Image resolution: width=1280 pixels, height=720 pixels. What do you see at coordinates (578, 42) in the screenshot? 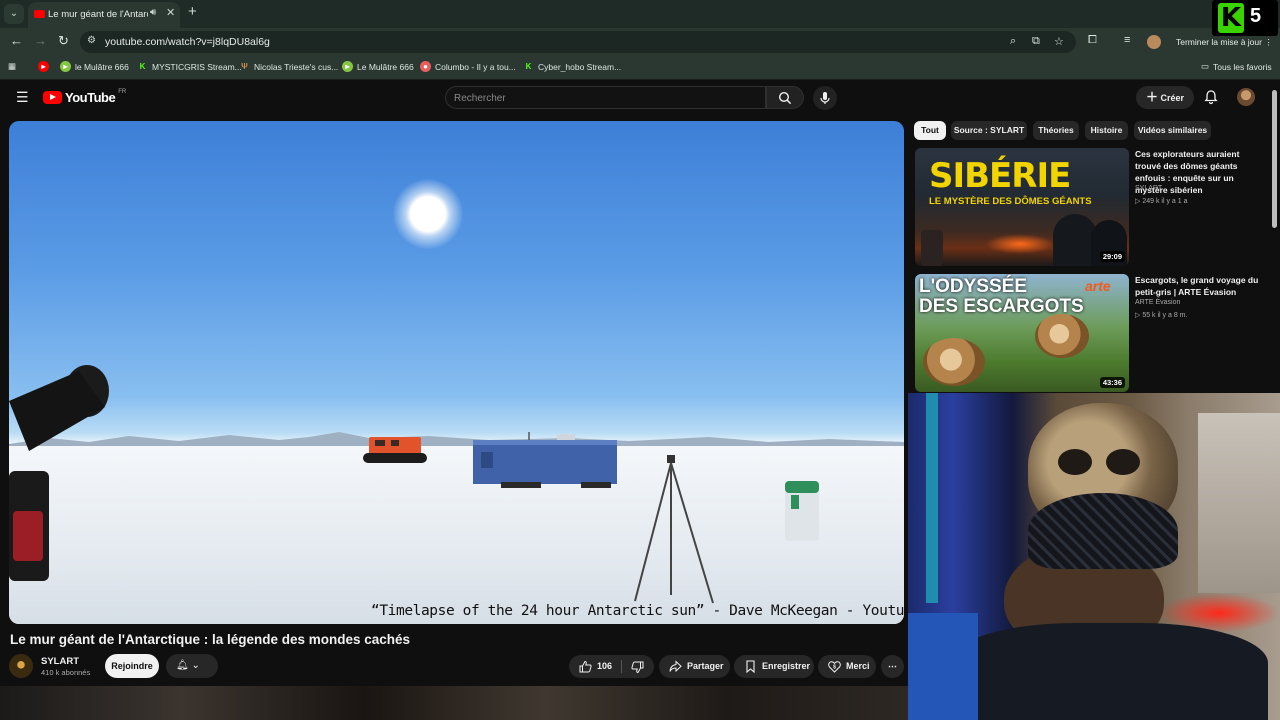
I see `address-bar: ⚙ youtube.com/watch?v=j8lqDU8al6g ⌕ ⧉ ☆` at bounding box center [578, 42].